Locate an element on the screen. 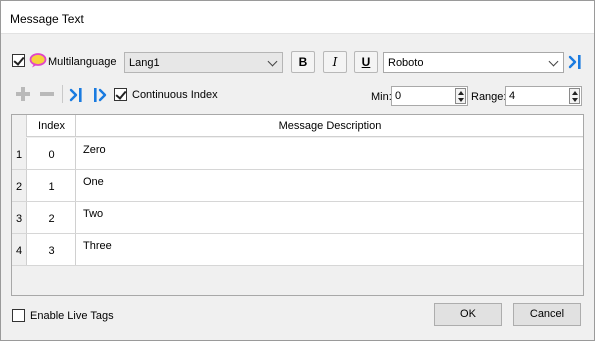 This screenshot has width=595, height=341. table-corner is located at coordinates (19, 126).